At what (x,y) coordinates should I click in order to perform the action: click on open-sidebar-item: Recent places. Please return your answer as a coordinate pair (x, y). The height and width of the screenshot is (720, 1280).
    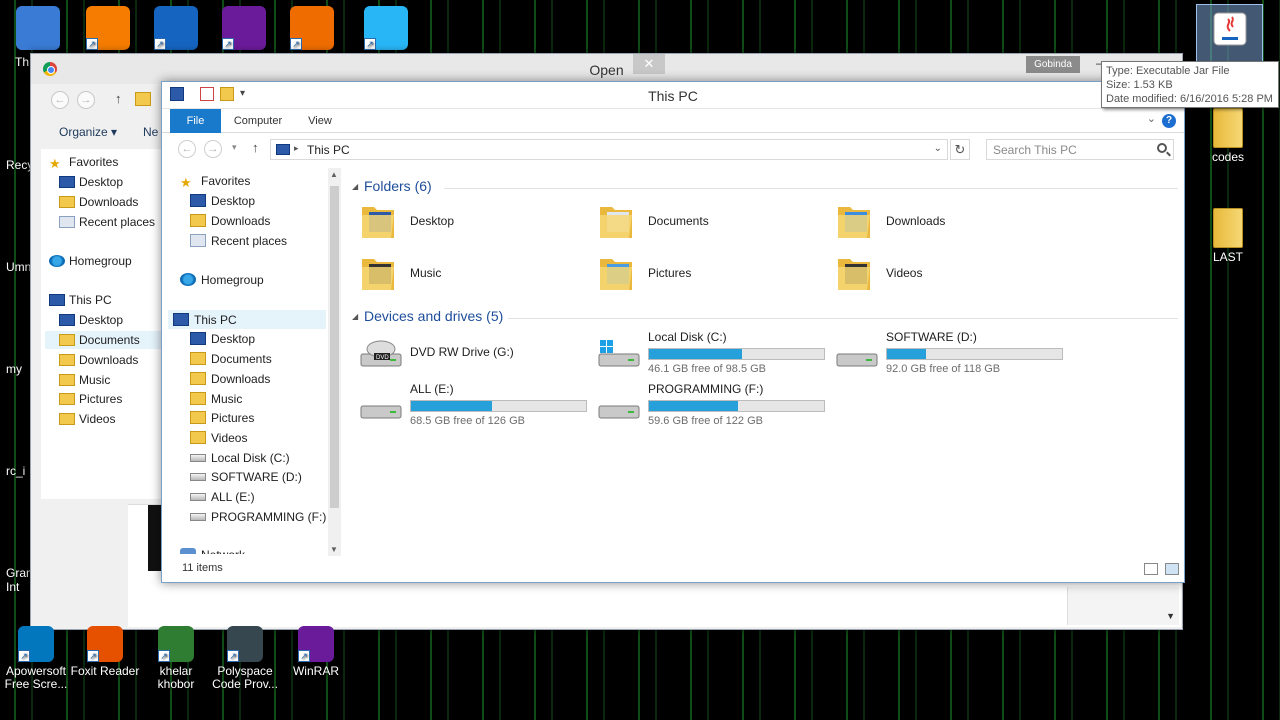
    Looking at the image, I should click on (107, 222).